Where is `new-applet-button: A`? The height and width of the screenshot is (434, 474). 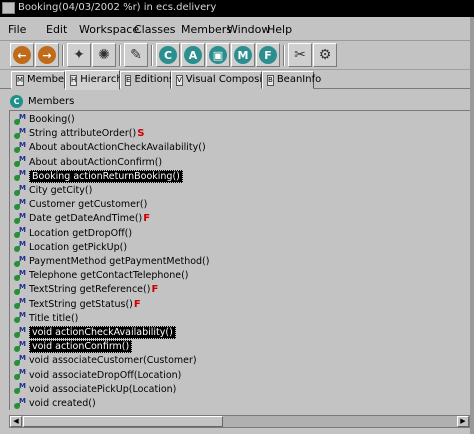 new-applet-button: A is located at coordinates (193, 55).